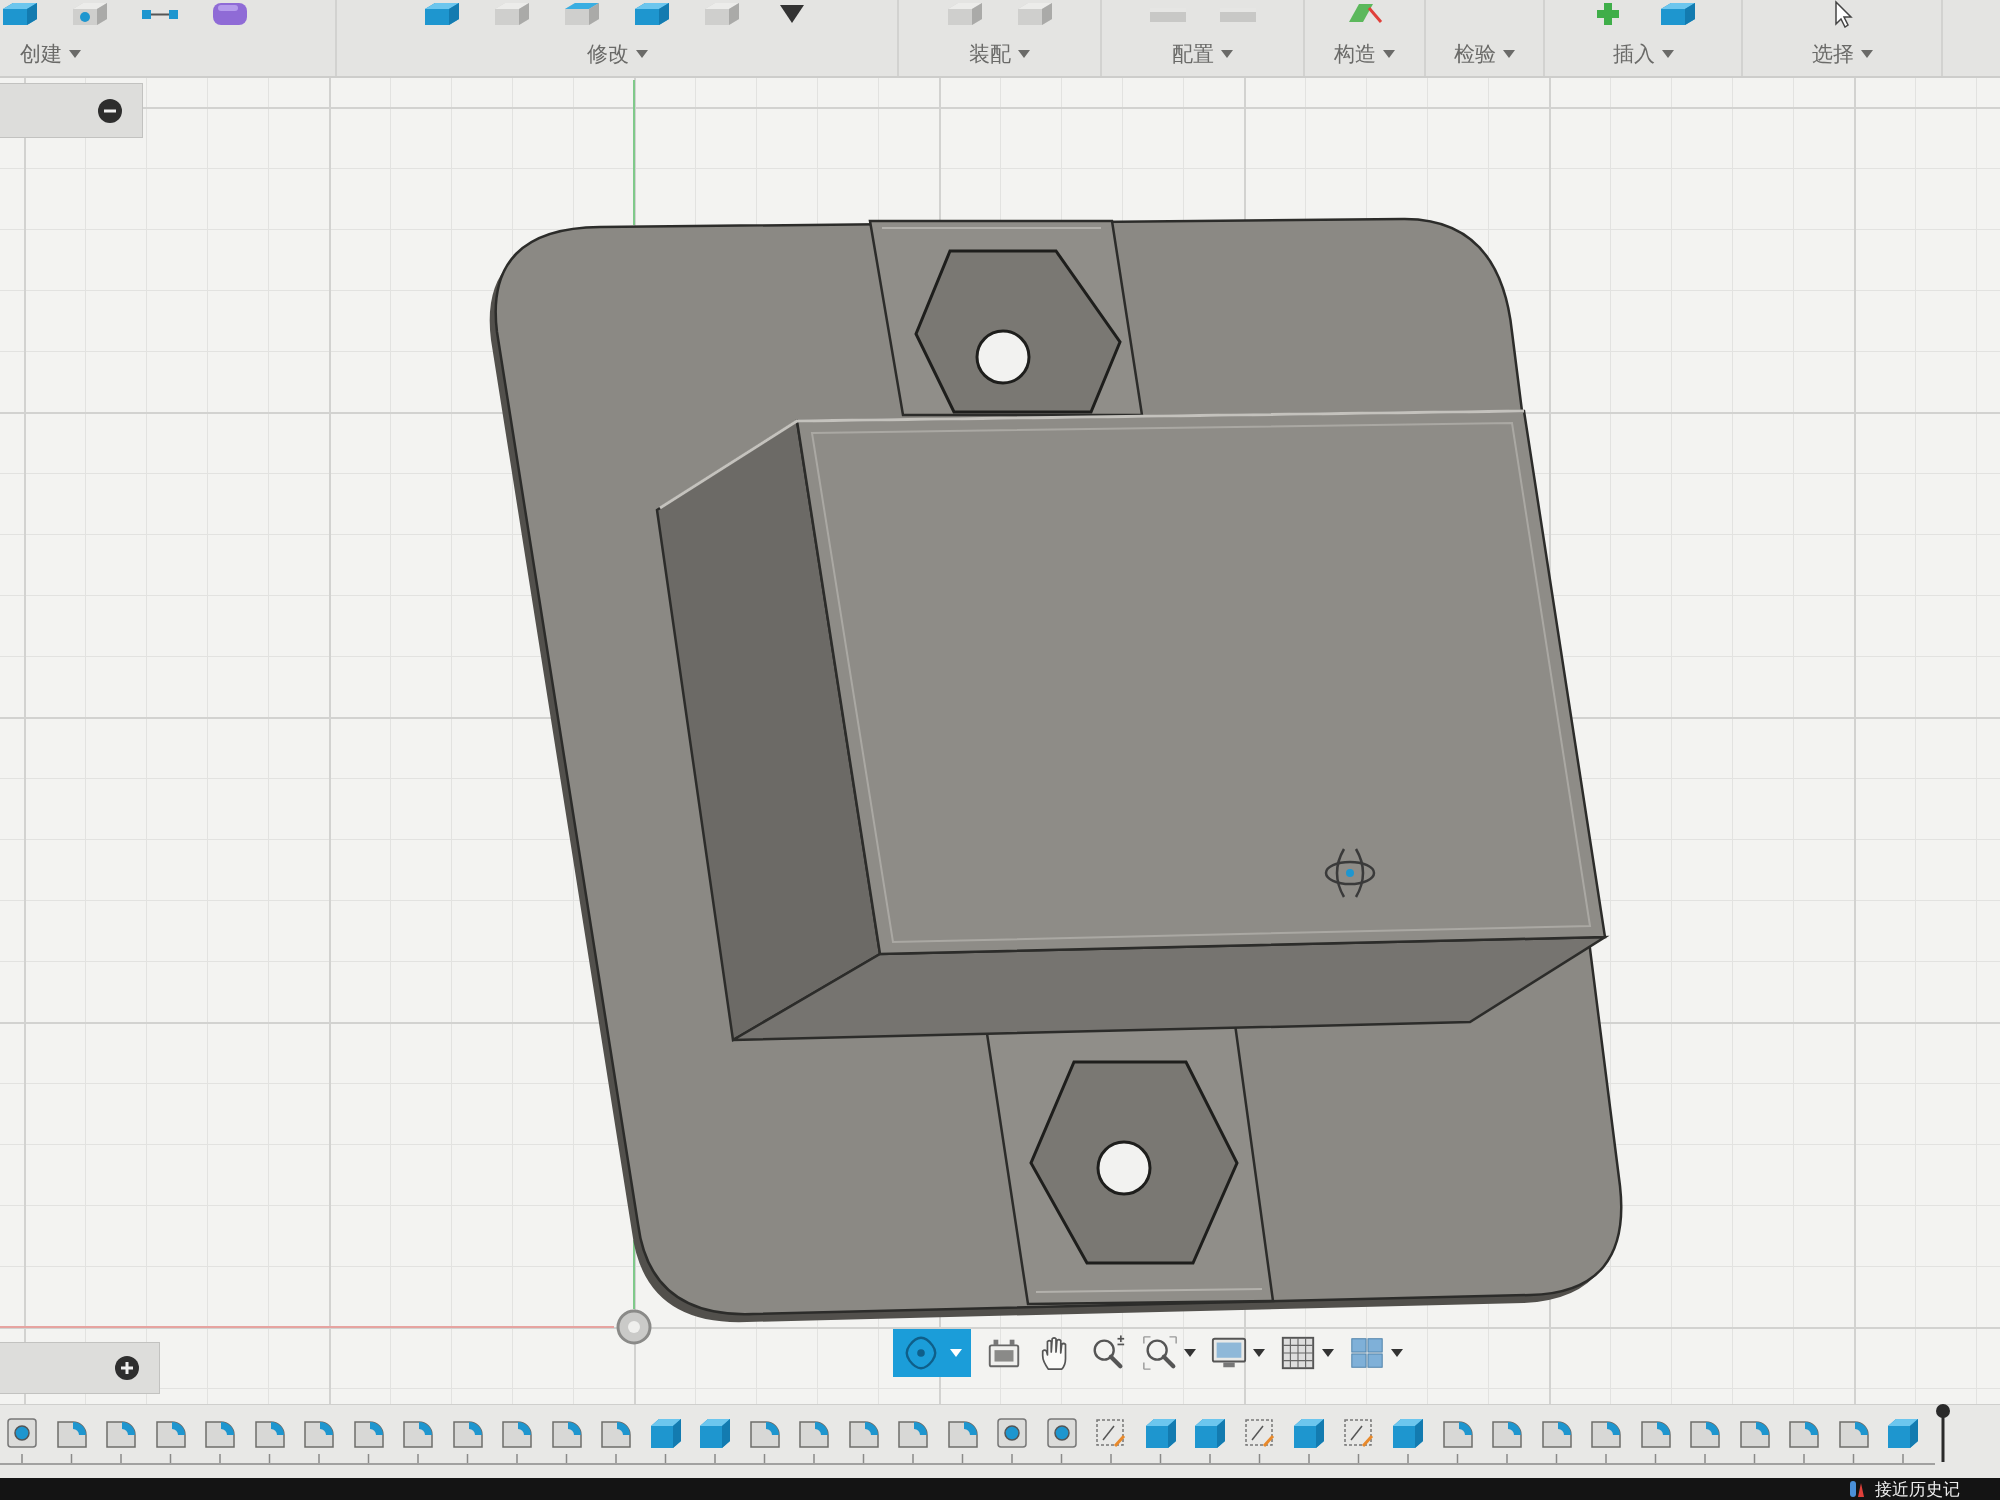 This screenshot has width=2000, height=1500. What do you see at coordinates (1364, 54) in the screenshot?
I see `toolbar-menu-button: 构造` at bounding box center [1364, 54].